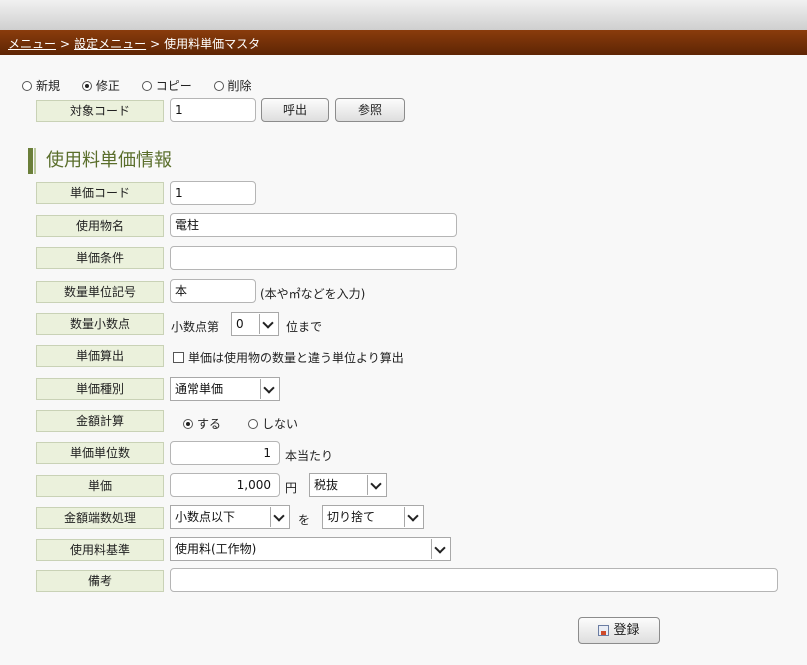  What do you see at coordinates (309, 456) in the screenshot?
I see `unit-qty-suffix: 本当たり` at bounding box center [309, 456].